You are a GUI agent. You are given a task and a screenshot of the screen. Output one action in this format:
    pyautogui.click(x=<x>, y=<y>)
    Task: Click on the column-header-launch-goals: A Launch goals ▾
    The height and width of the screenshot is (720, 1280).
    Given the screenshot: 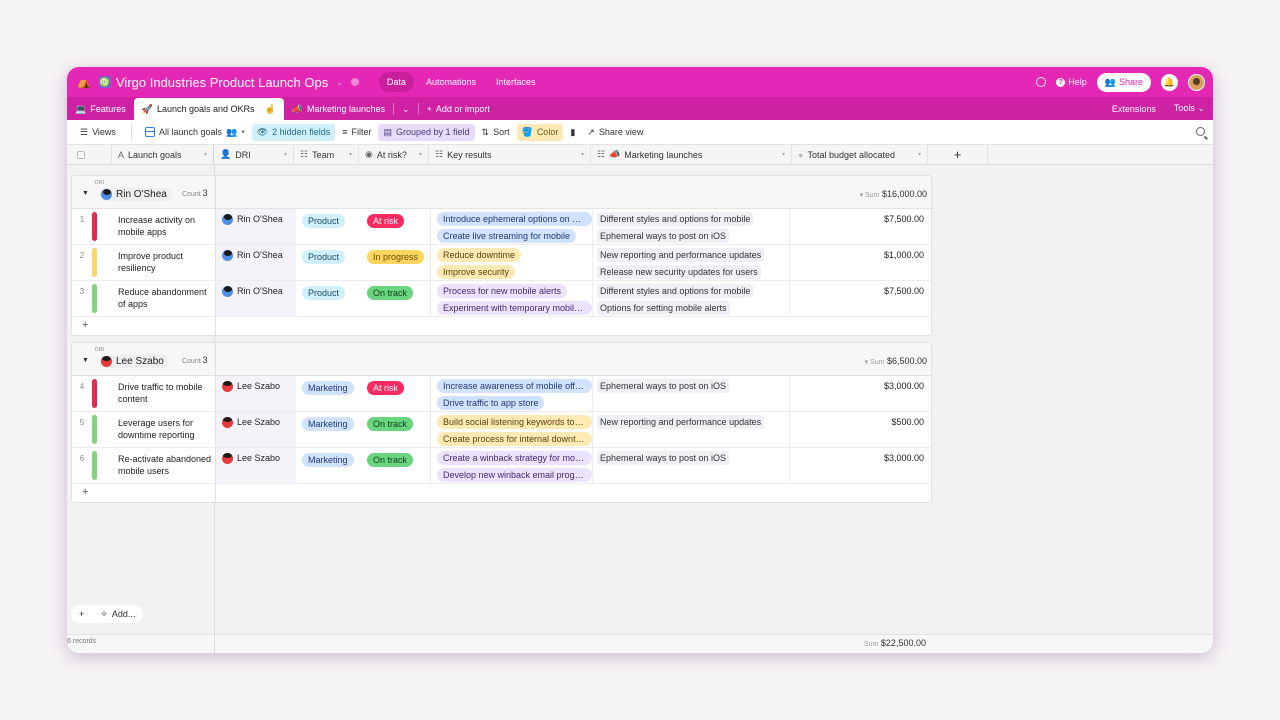 What is the action you would take?
    pyautogui.click(x=163, y=154)
    